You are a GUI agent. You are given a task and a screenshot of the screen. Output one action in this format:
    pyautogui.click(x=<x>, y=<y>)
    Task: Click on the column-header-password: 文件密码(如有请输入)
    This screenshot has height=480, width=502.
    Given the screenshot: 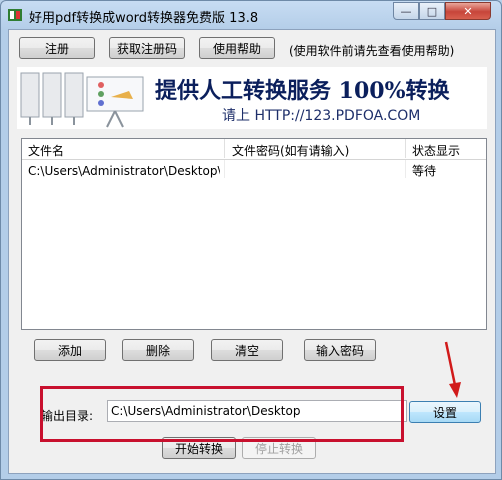 What is the action you would take?
    pyautogui.click(x=290, y=150)
    